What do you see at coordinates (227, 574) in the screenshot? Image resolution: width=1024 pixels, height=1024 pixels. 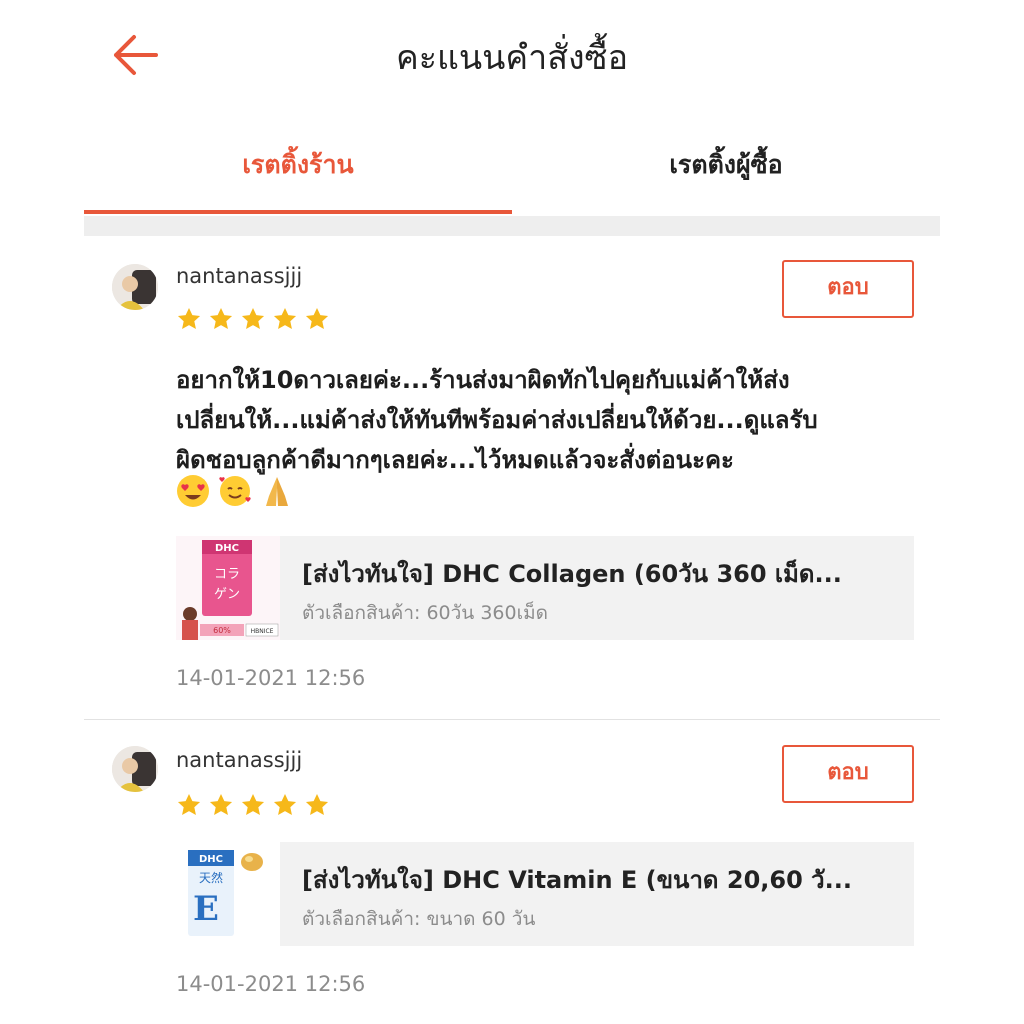 I see `thumb-label-text: コラ` at bounding box center [227, 574].